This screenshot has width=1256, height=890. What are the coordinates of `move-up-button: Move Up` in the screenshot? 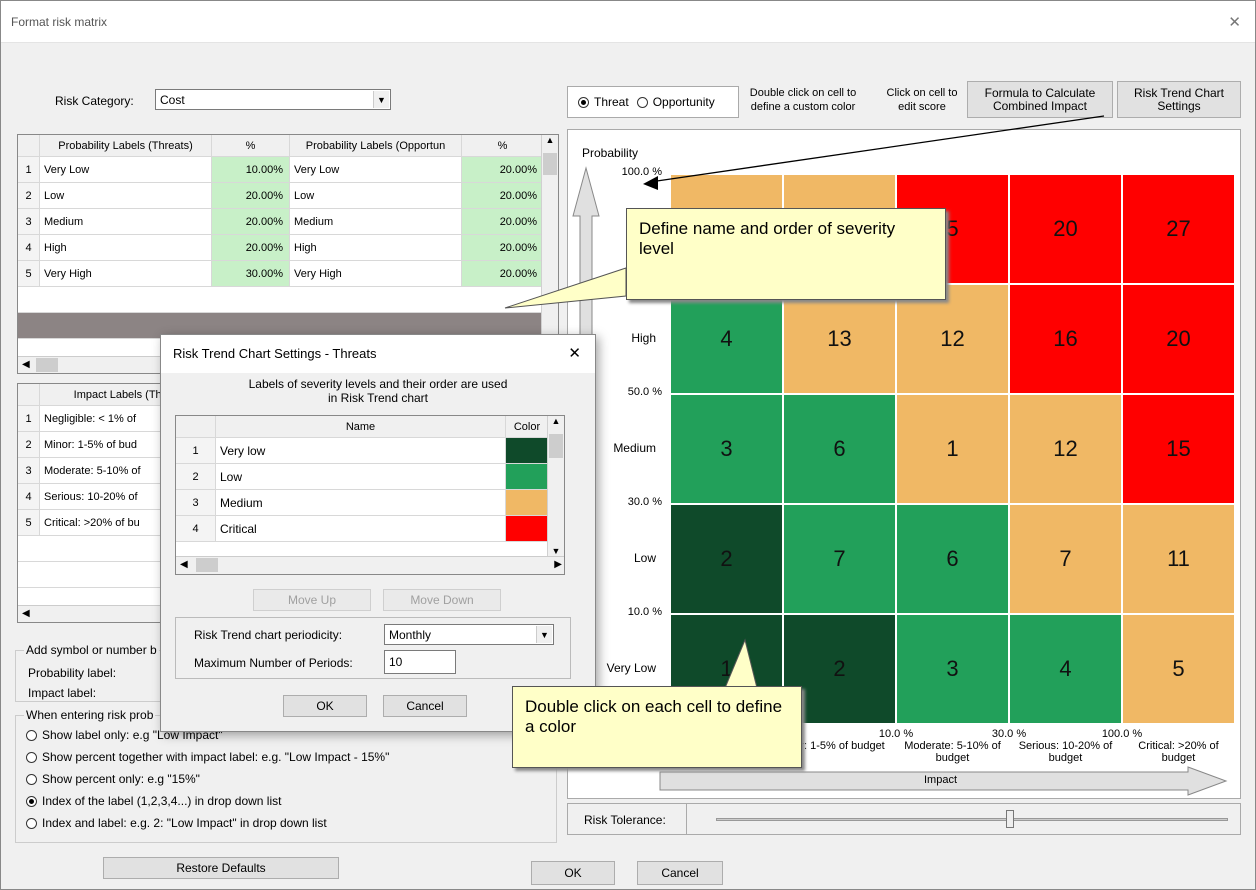 It's located at (312, 600).